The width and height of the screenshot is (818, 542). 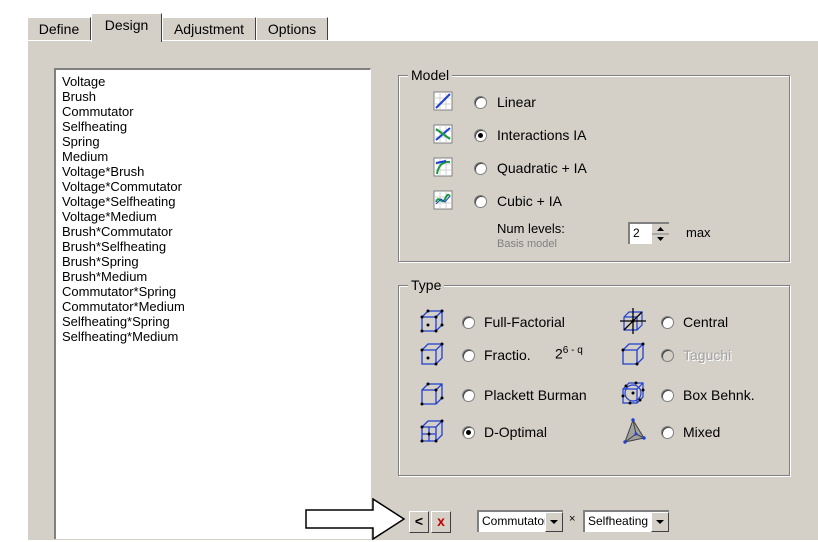 What do you see at coordinates (480, 168) in the screenshot?
I see `quadratic-radio` at bounding box center [480, 168].